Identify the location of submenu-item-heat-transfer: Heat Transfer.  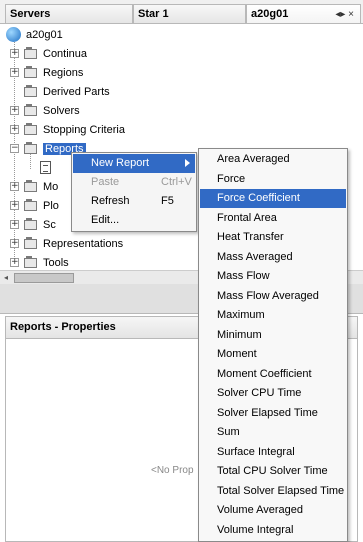
(273, 237).